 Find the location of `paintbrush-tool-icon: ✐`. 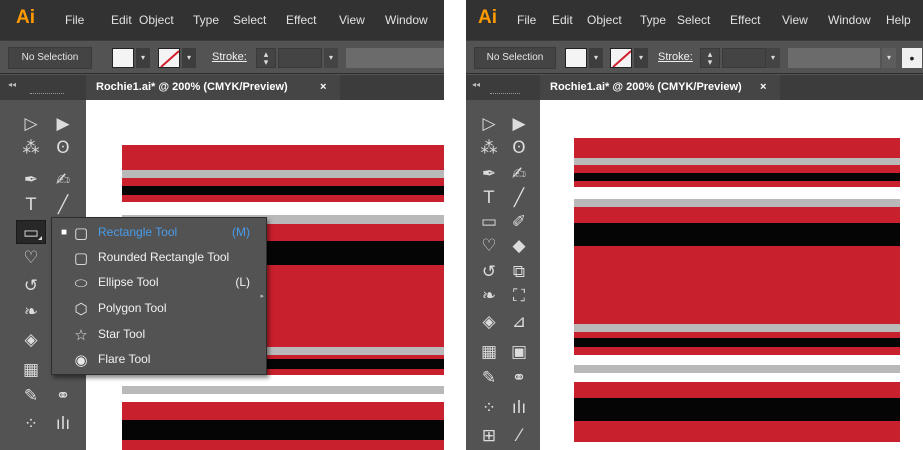

paintbrush-tool-icon: ✐ is located at coordinates (519, 222).